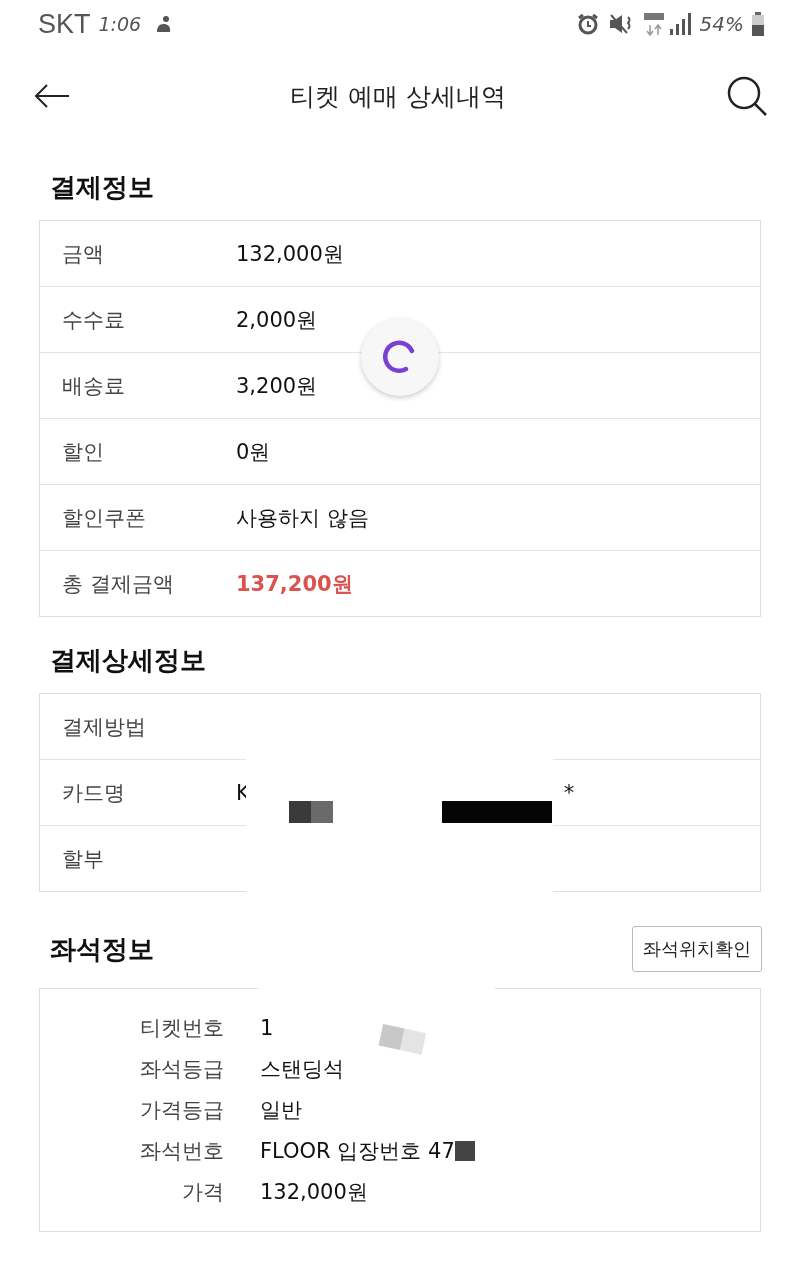 Image resolution: width=800 pixels, height=1266 pixels. What do you see at coordinates (118, 584) in the screenshot?
I see `row-label: 총 결제금액` at bounding box center [118, 584].